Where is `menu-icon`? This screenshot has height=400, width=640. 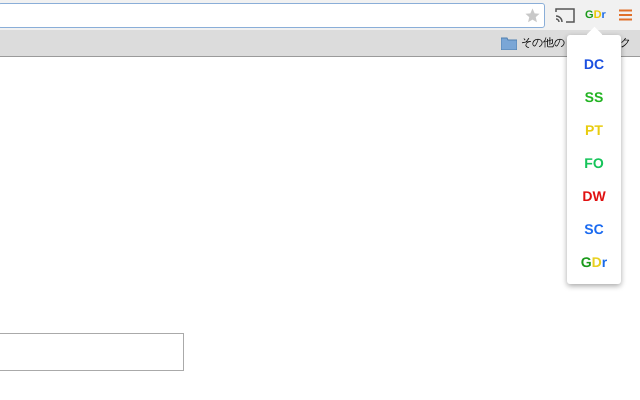
menu-icon is located at coordinates (625, 15).